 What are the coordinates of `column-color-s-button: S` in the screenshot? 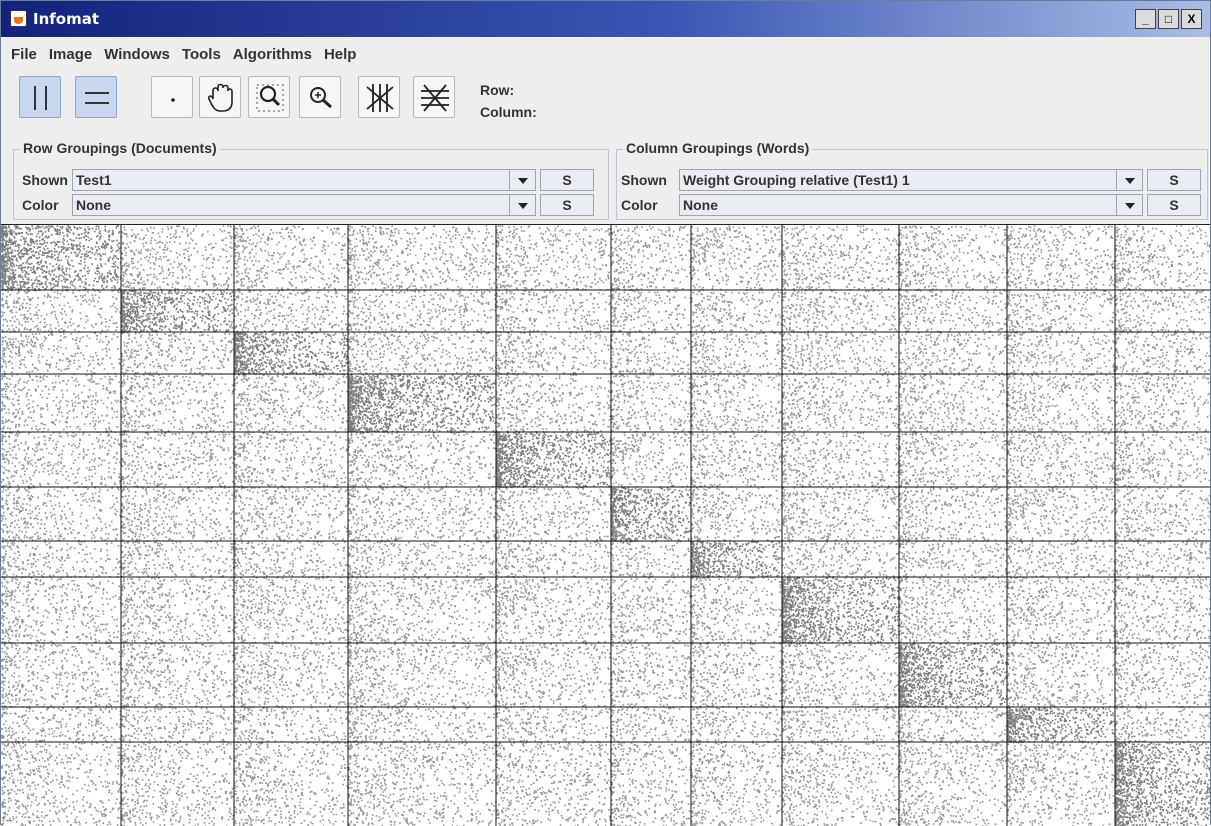 It's located at (1174, 205).